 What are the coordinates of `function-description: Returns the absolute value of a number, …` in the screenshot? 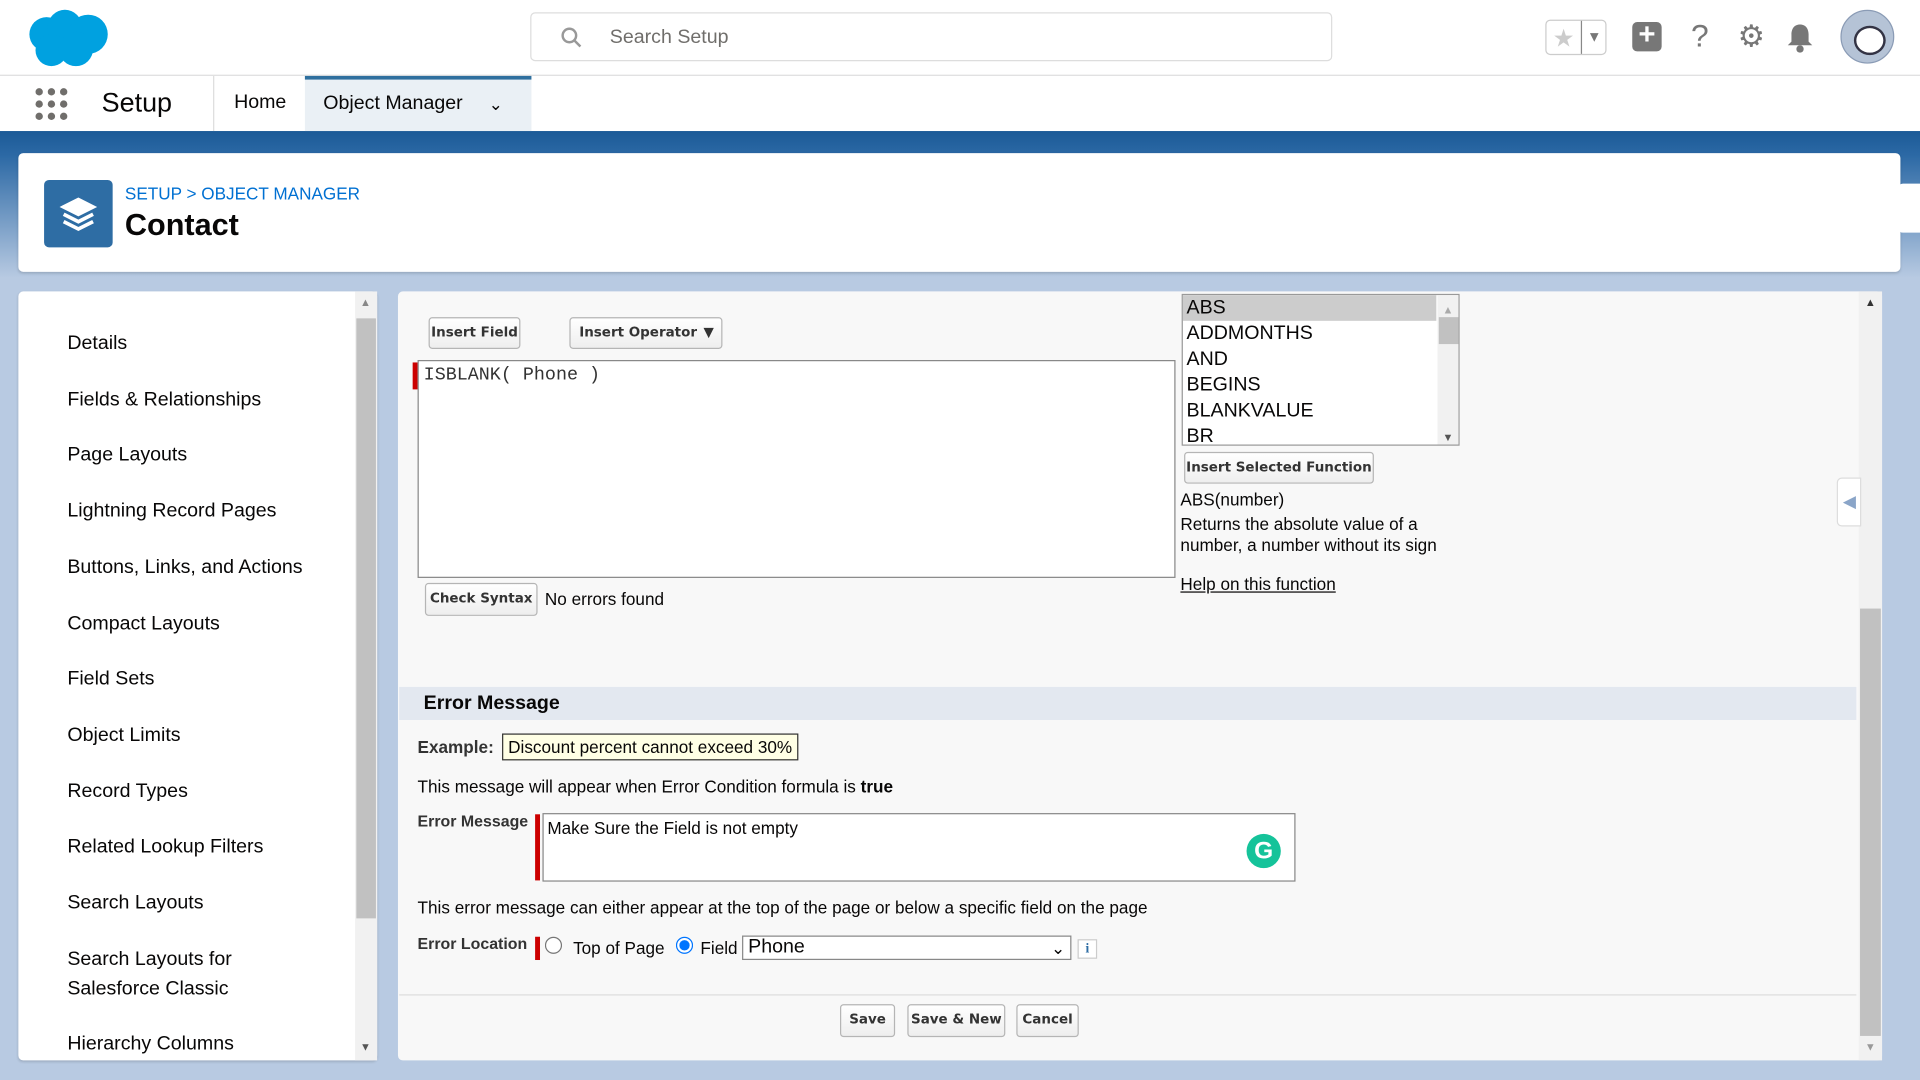 It's located at (1308, 534).